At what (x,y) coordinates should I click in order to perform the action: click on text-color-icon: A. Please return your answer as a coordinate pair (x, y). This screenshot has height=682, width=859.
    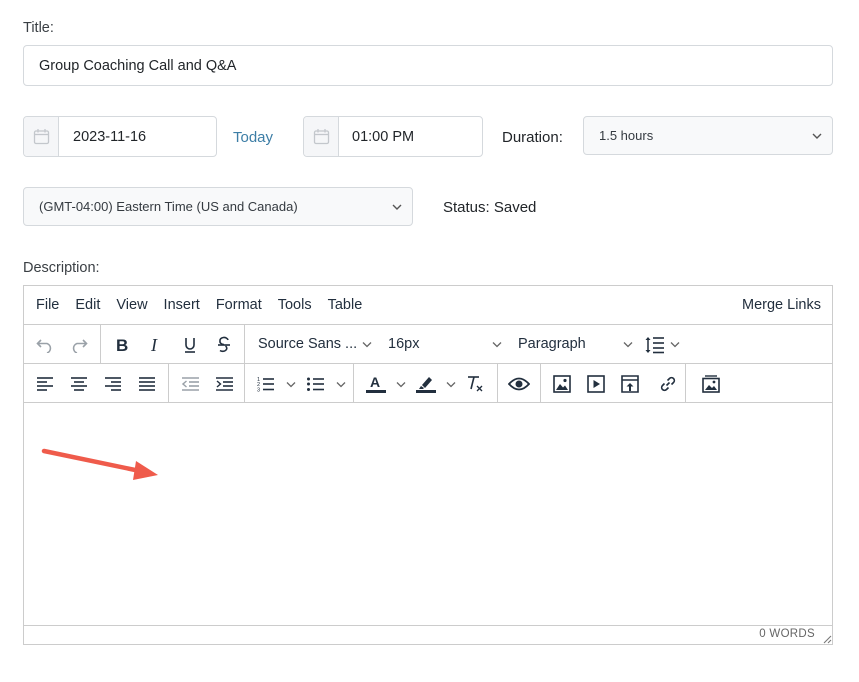
    Looking at the image, I should click on (376, 383).